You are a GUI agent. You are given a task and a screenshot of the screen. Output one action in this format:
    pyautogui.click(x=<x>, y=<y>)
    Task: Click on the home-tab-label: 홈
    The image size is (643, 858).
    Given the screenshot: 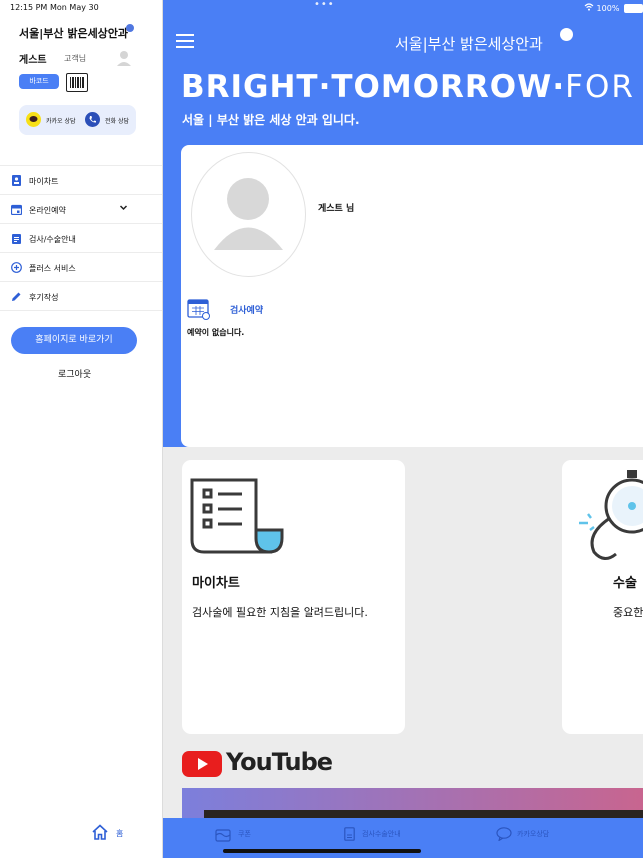 What is the action you would take?
    pyautogui.click(x=119, y=833)
    